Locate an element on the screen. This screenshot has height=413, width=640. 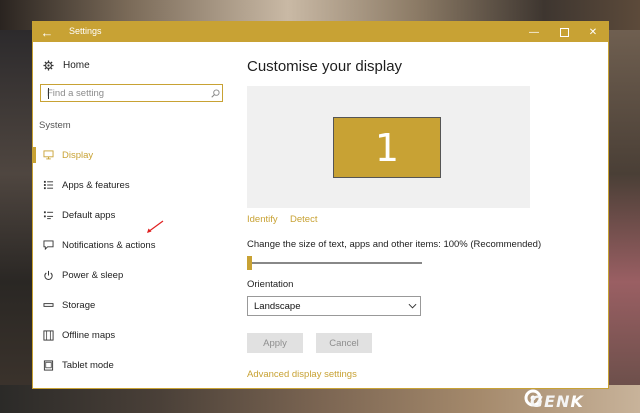
text-cursor is located at coordinates (48, 93).